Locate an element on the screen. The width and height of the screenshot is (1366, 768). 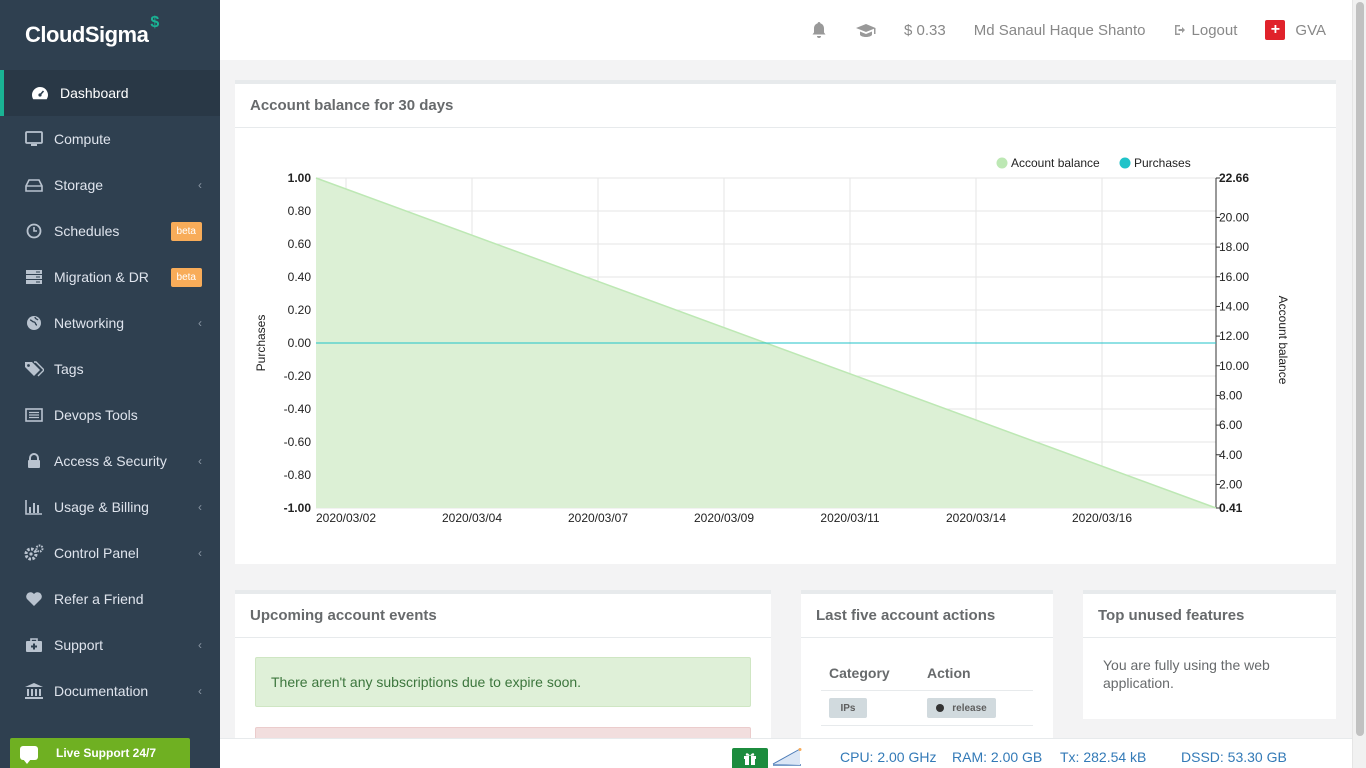
y-tick-right: 12.00 is located at coordinates (1234, 336).